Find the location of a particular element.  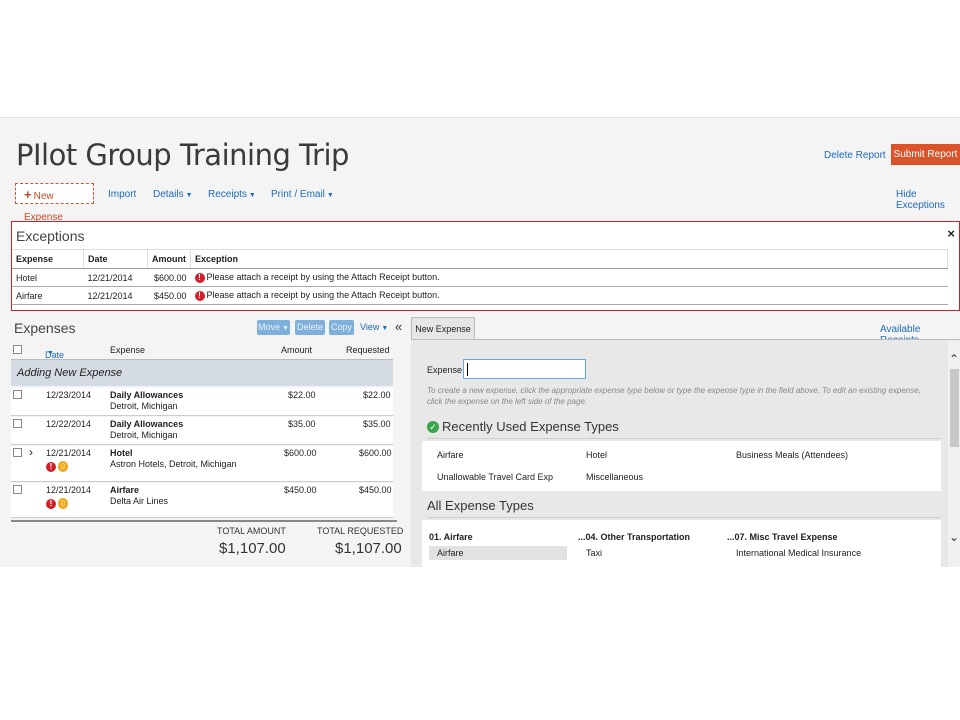

chevron-right-icon: › is located at coordinates (31, 452).